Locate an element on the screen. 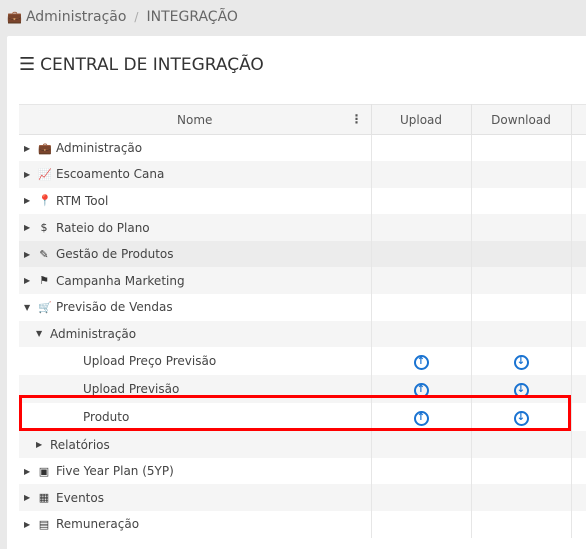 The height and width of the screenshot is (549, 586). page-title-text: CENTRAL DE INTEGRAÇÃO is located at coordinates (152, 64).